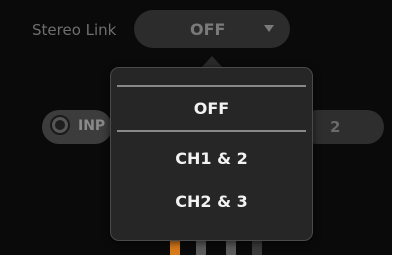 This screenshot has width=402, height=255. Describe the element at coordinates (211, 86) in the screenshot. I see `popup-divider-top` at that location.